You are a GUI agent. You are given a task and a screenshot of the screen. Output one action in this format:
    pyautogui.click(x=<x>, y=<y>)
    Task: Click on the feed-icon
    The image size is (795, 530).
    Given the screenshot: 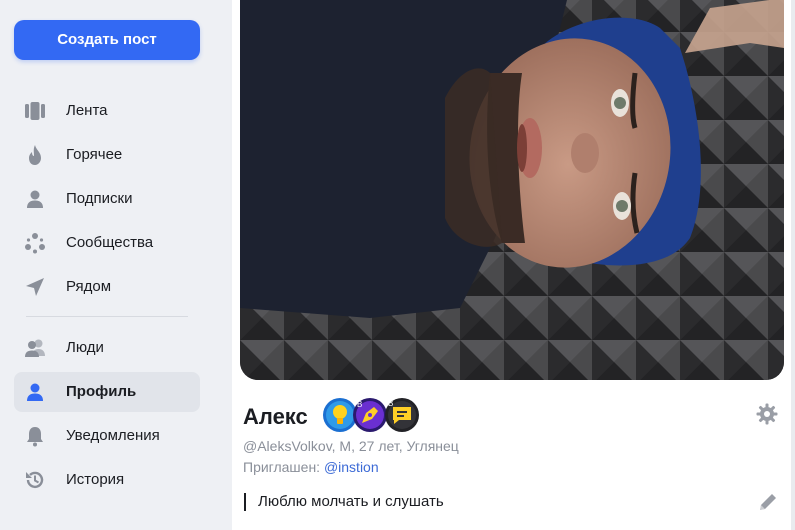 What is the action you would take?
    pyautogui.click(x=35, y=111)
    